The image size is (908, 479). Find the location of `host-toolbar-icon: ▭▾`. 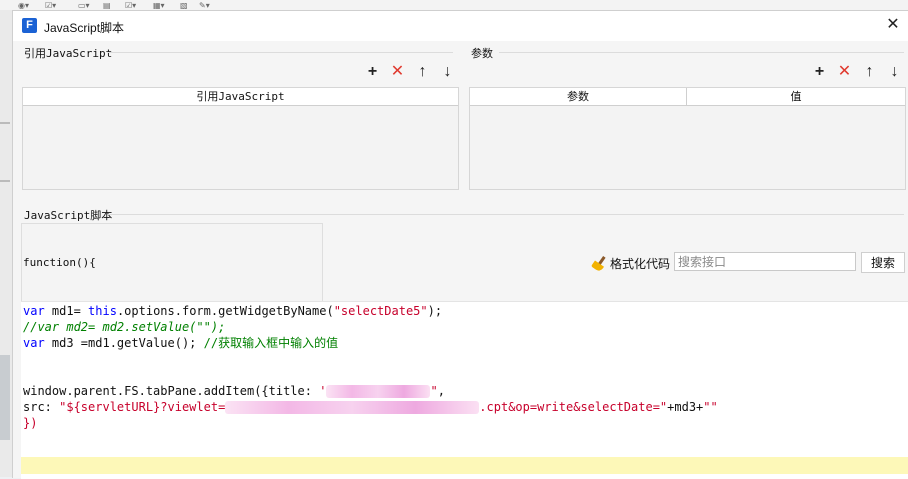

host-toolbar-icon: ▭▾ is located at coordinates (84, 5).